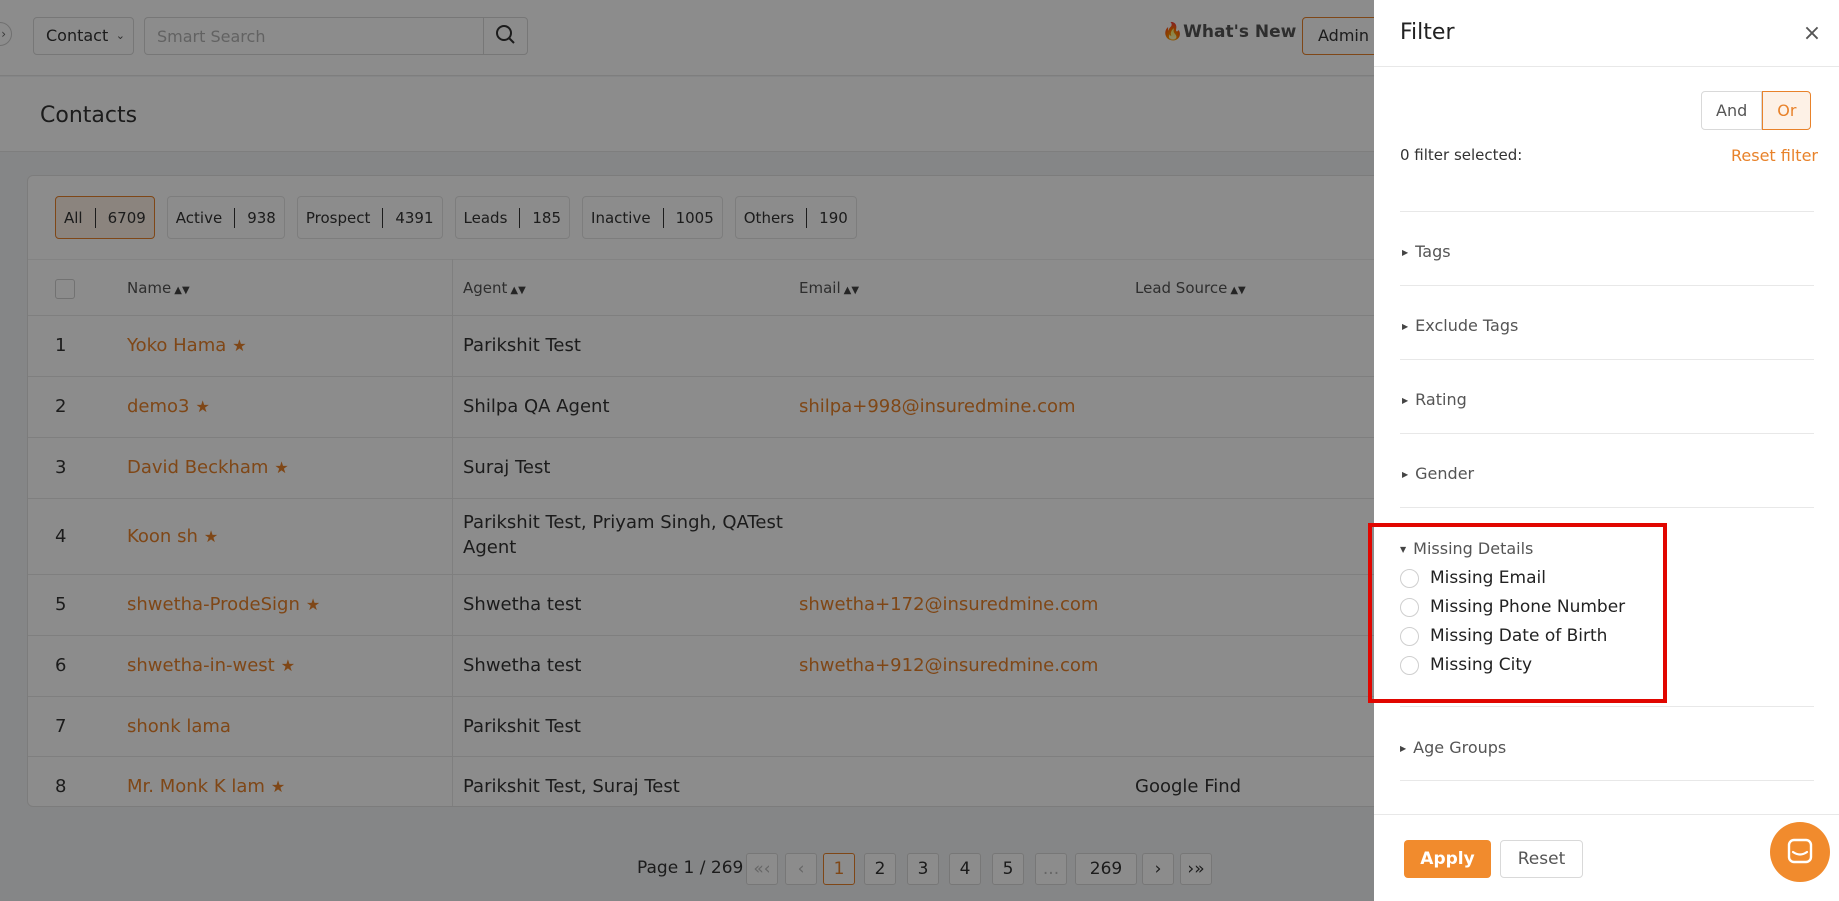 Image resolution: width=1839 pixels, height=901 pixels. What do you see at coordinates (1812, 34) in the screenshot?
I see `close-icon: ×` at bounding box center [1812, 34].